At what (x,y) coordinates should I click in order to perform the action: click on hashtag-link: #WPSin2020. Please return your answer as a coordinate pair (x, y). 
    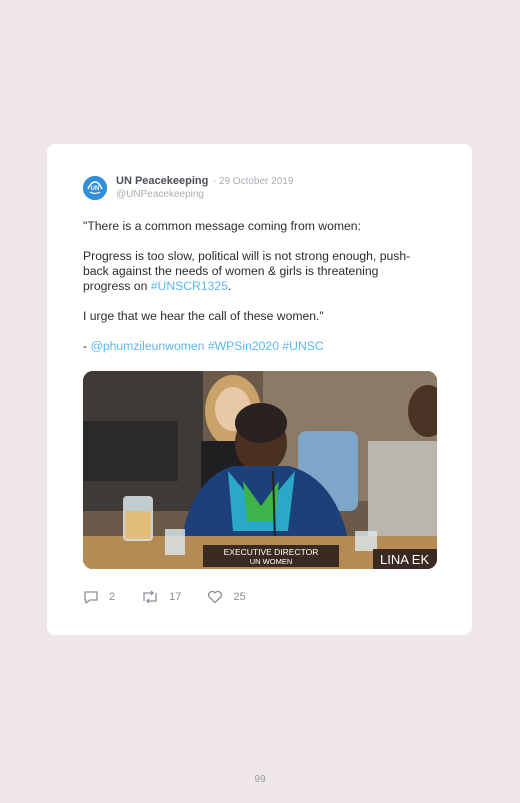
    Looking at the image, I should click on (243, 346).